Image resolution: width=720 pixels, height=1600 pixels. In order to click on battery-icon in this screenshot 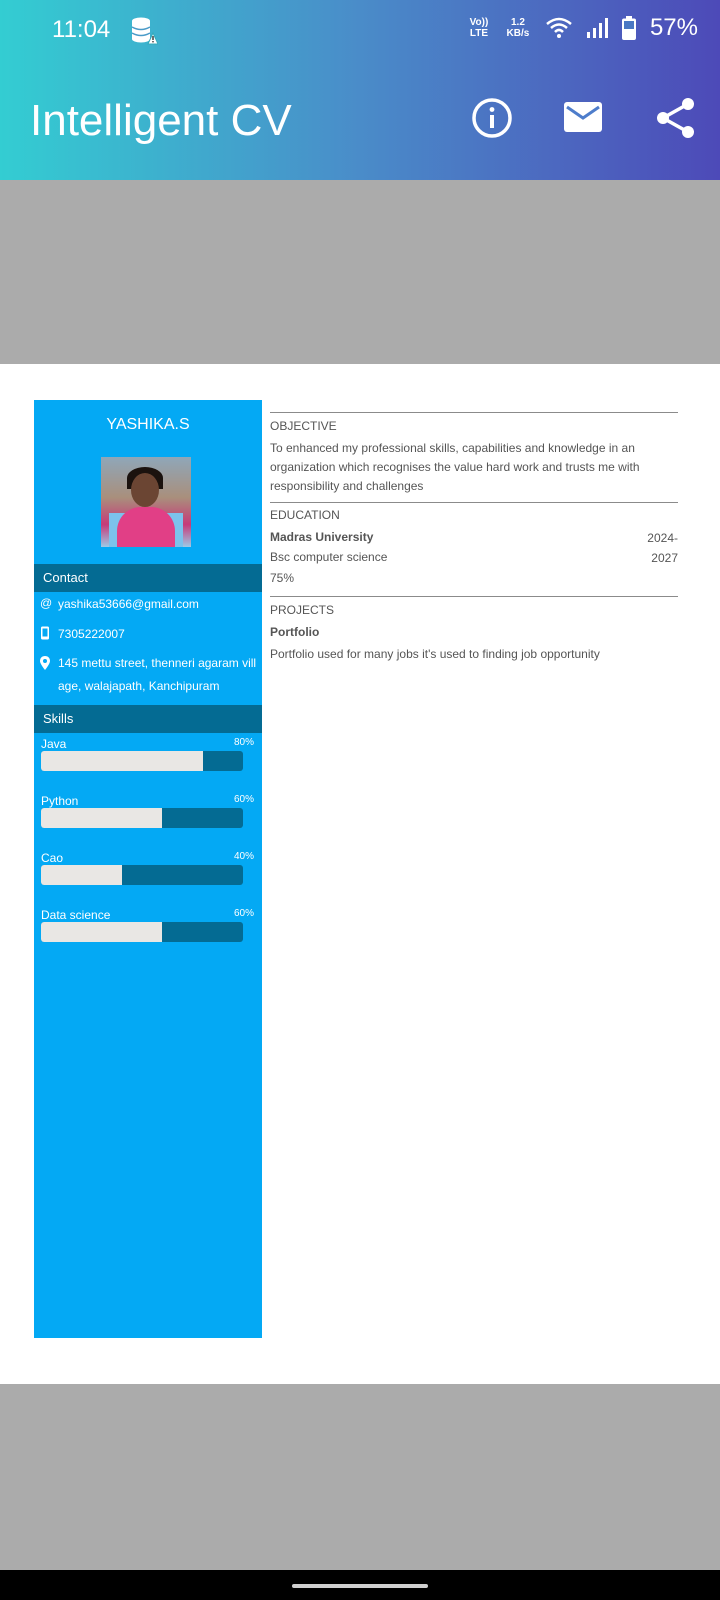, I will do `click(628, 28)`.